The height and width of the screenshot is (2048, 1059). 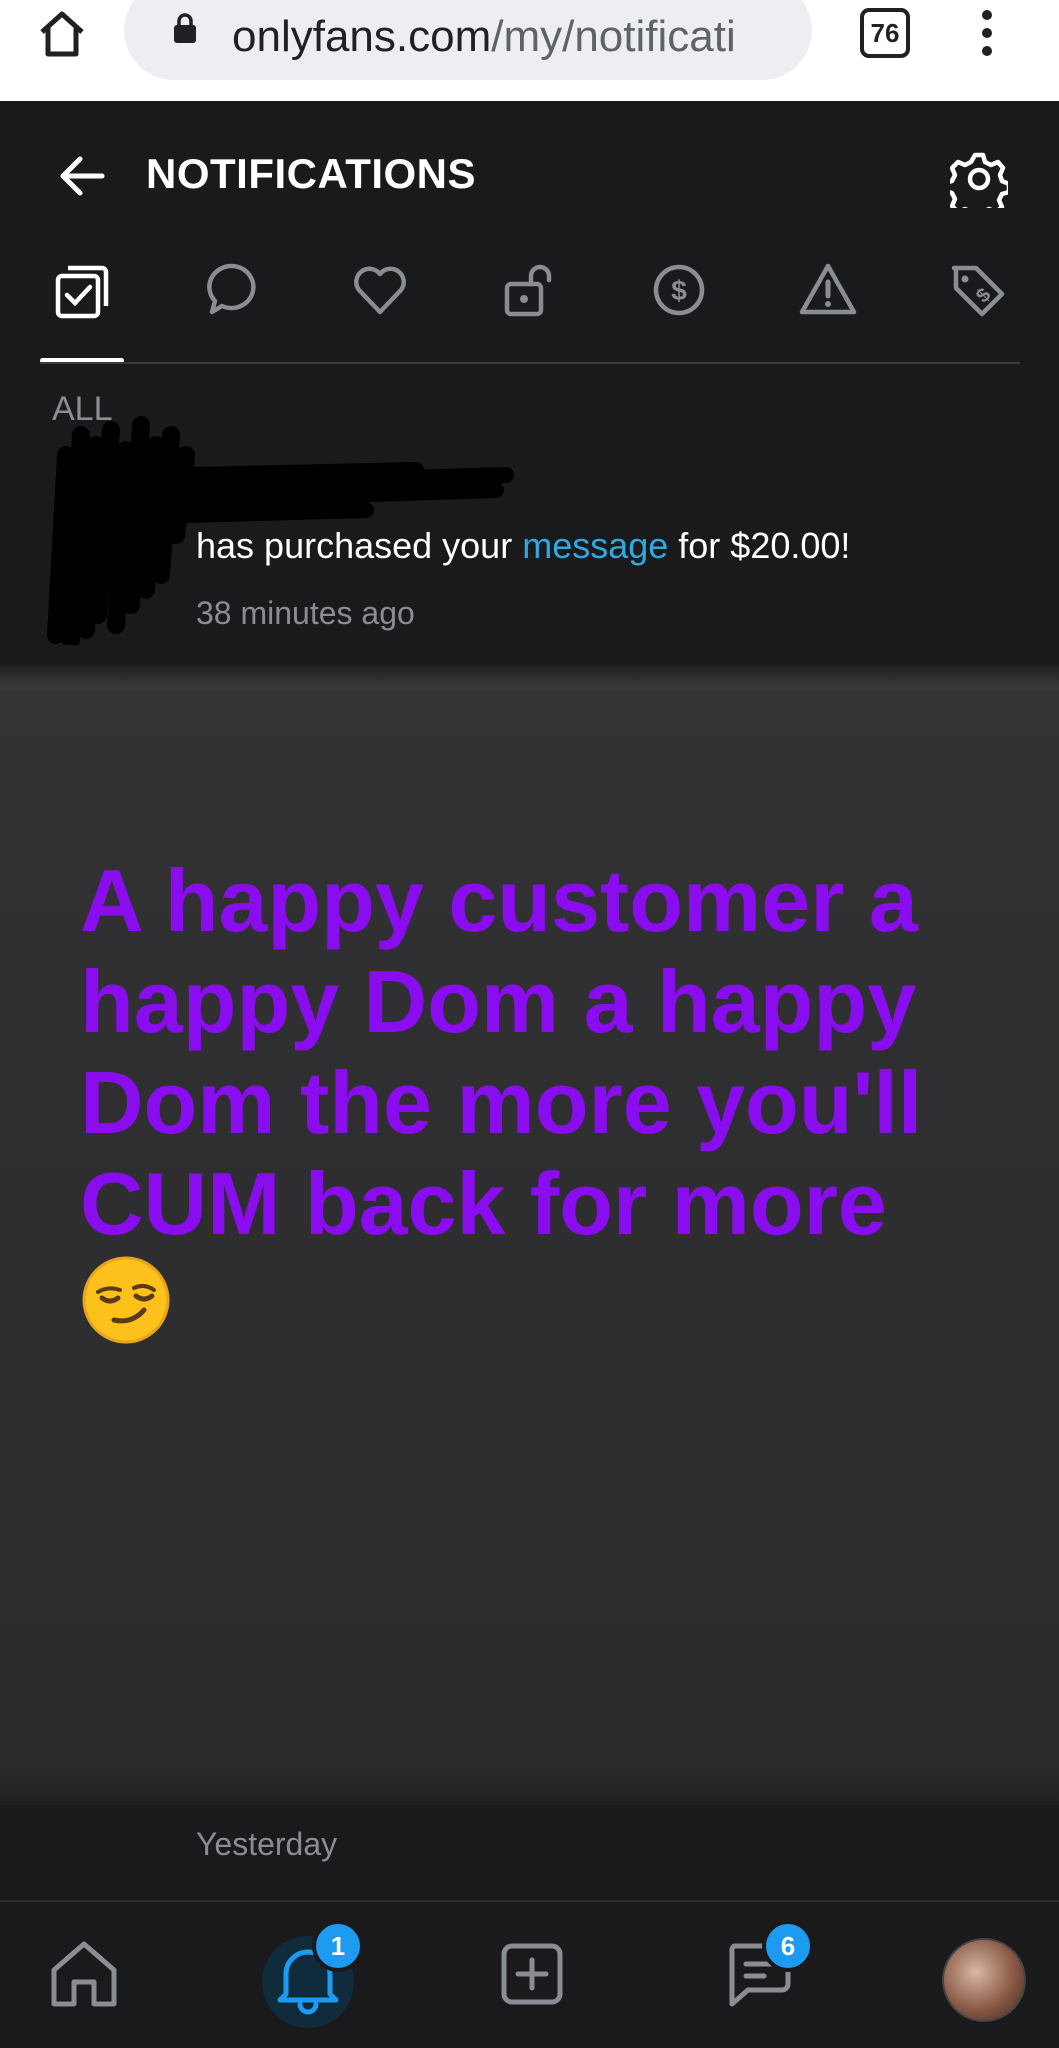 I want to click on tab-comments-icon, so click(x=232, y=290).